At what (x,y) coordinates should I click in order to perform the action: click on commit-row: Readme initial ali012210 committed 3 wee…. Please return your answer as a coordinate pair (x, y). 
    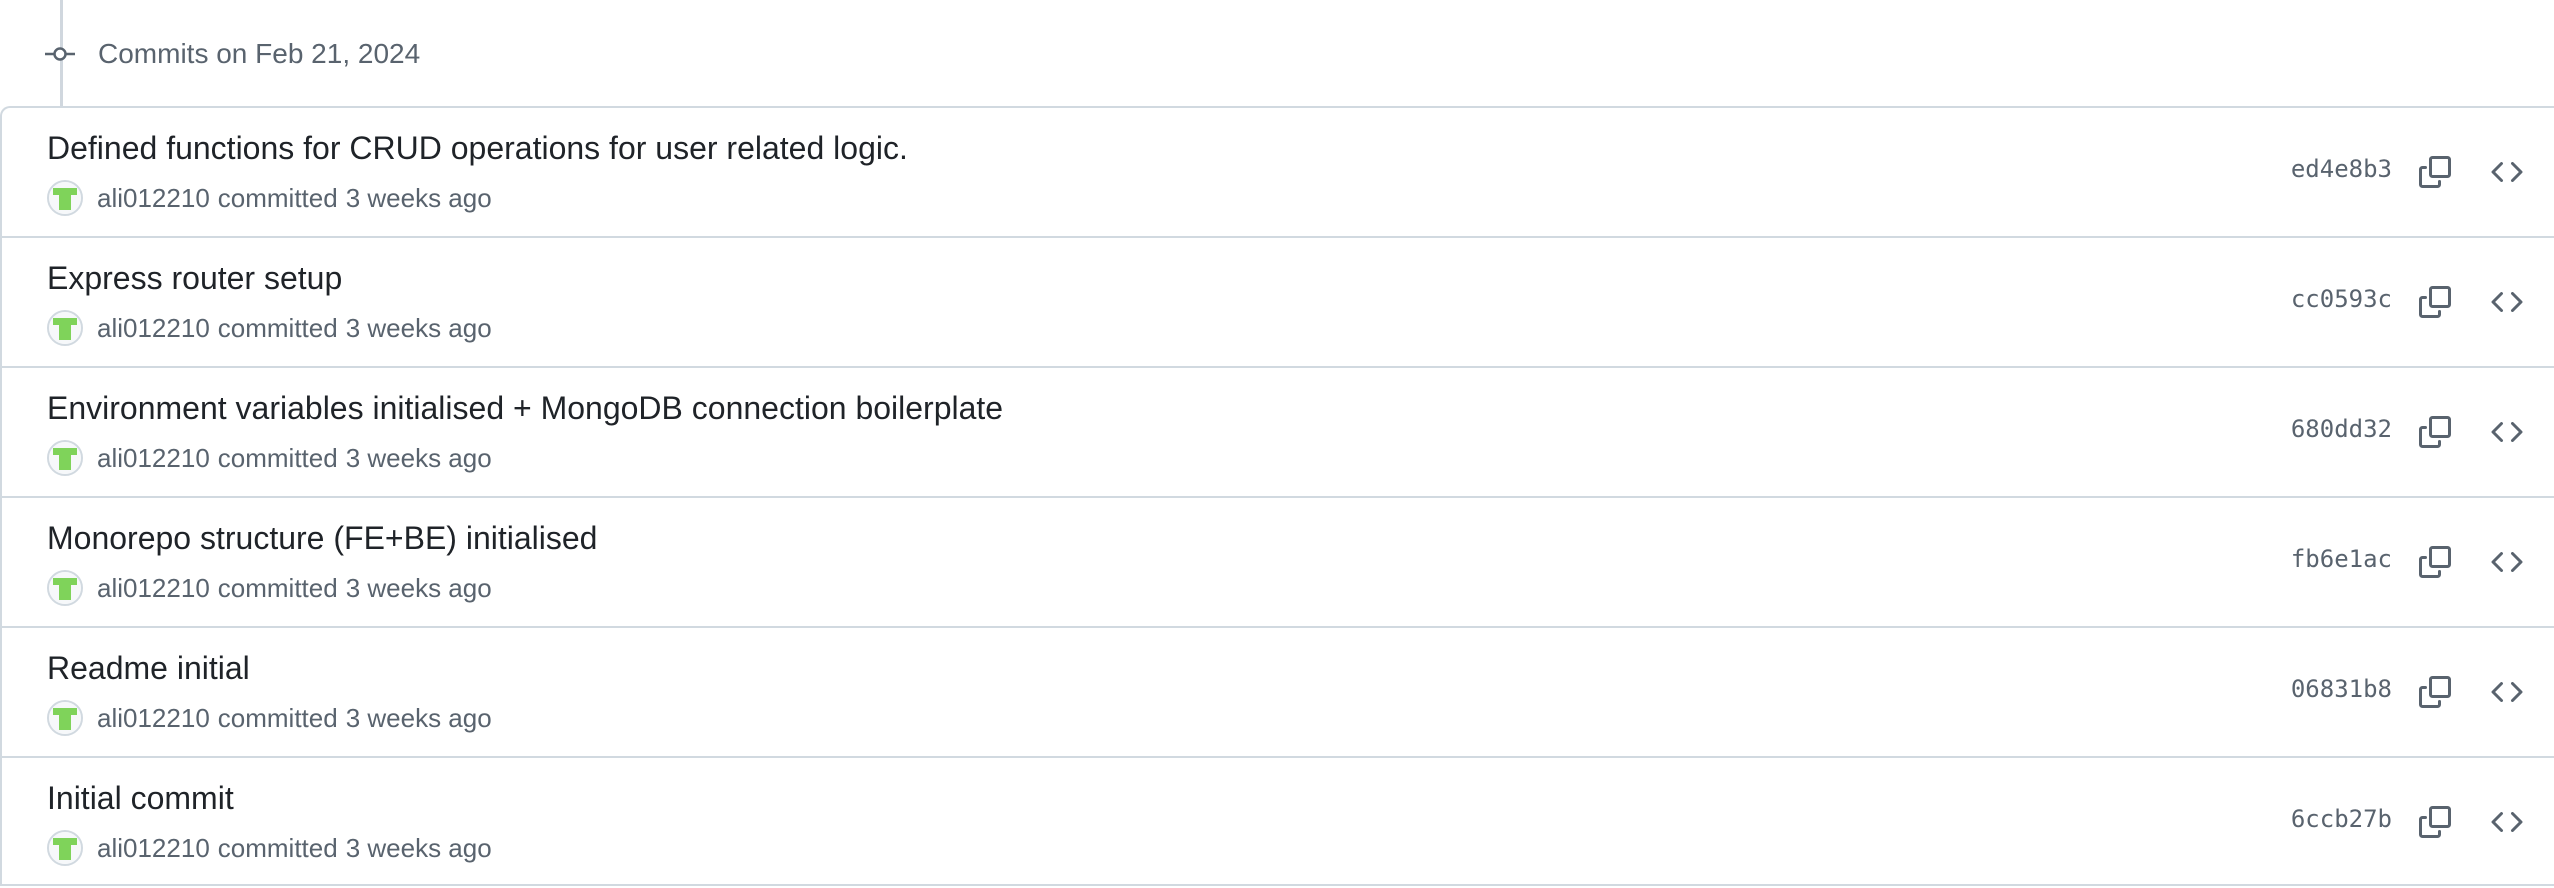
    Looking at the image, I should click on (1278, 693).